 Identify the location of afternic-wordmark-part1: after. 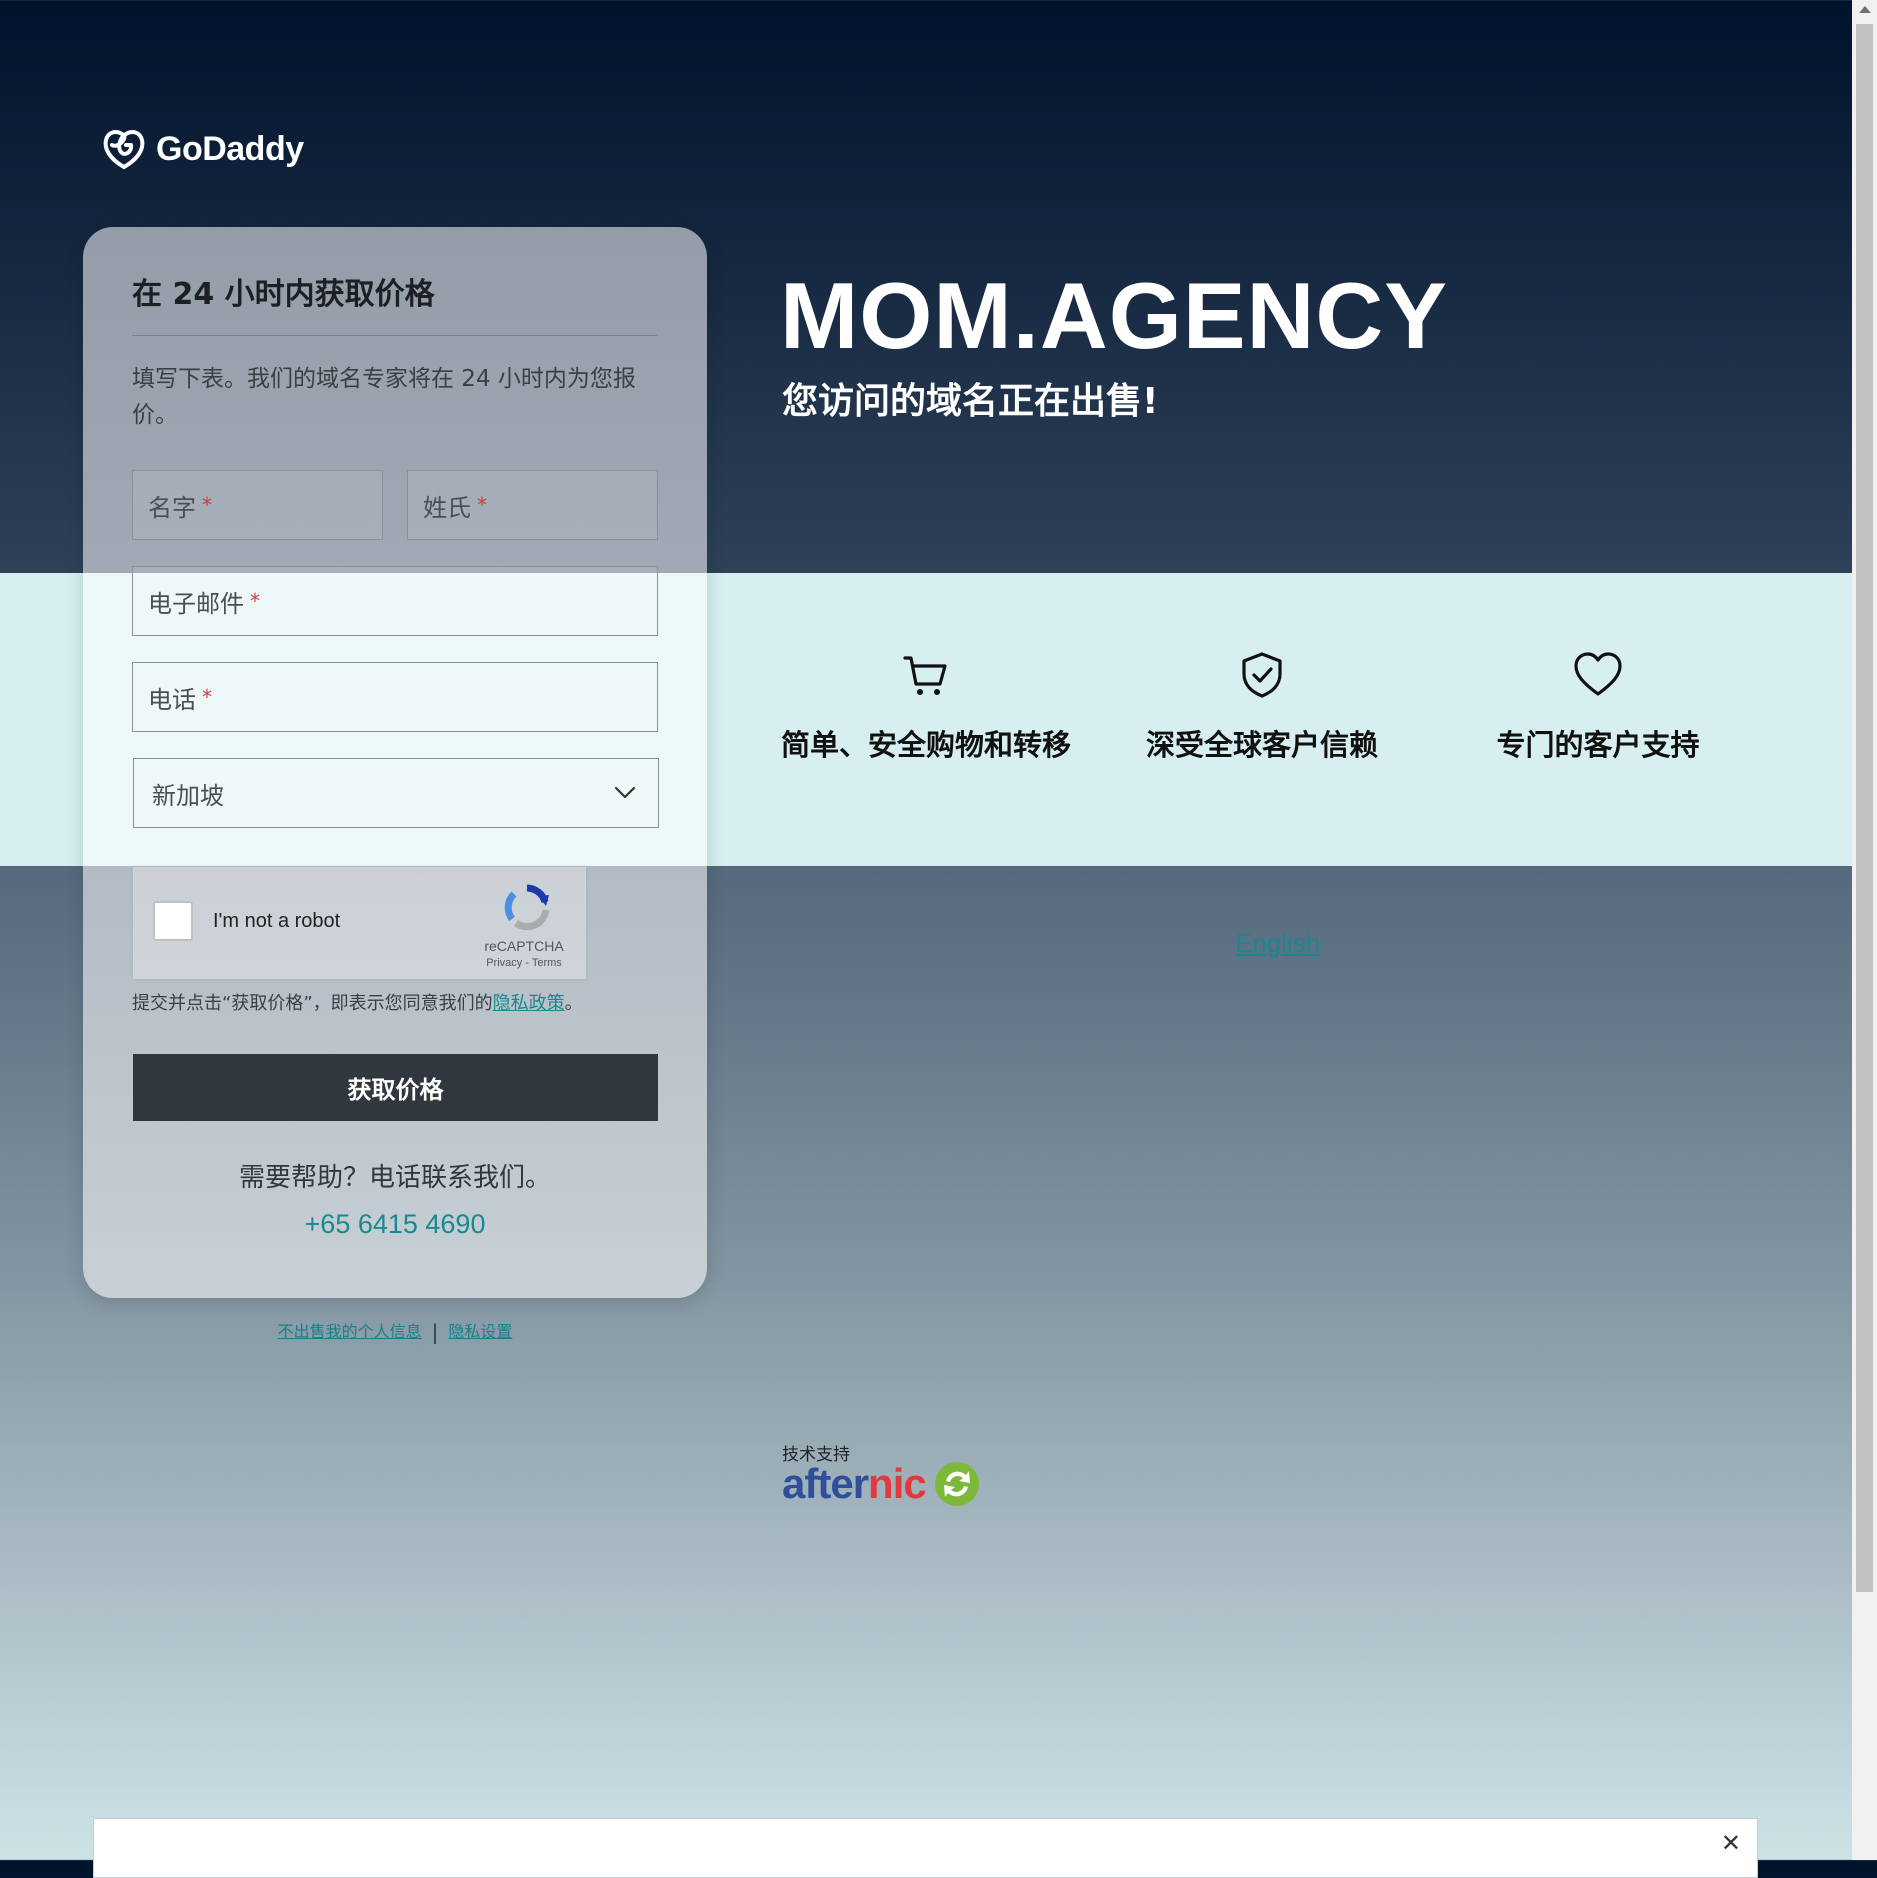
(825, 1483).